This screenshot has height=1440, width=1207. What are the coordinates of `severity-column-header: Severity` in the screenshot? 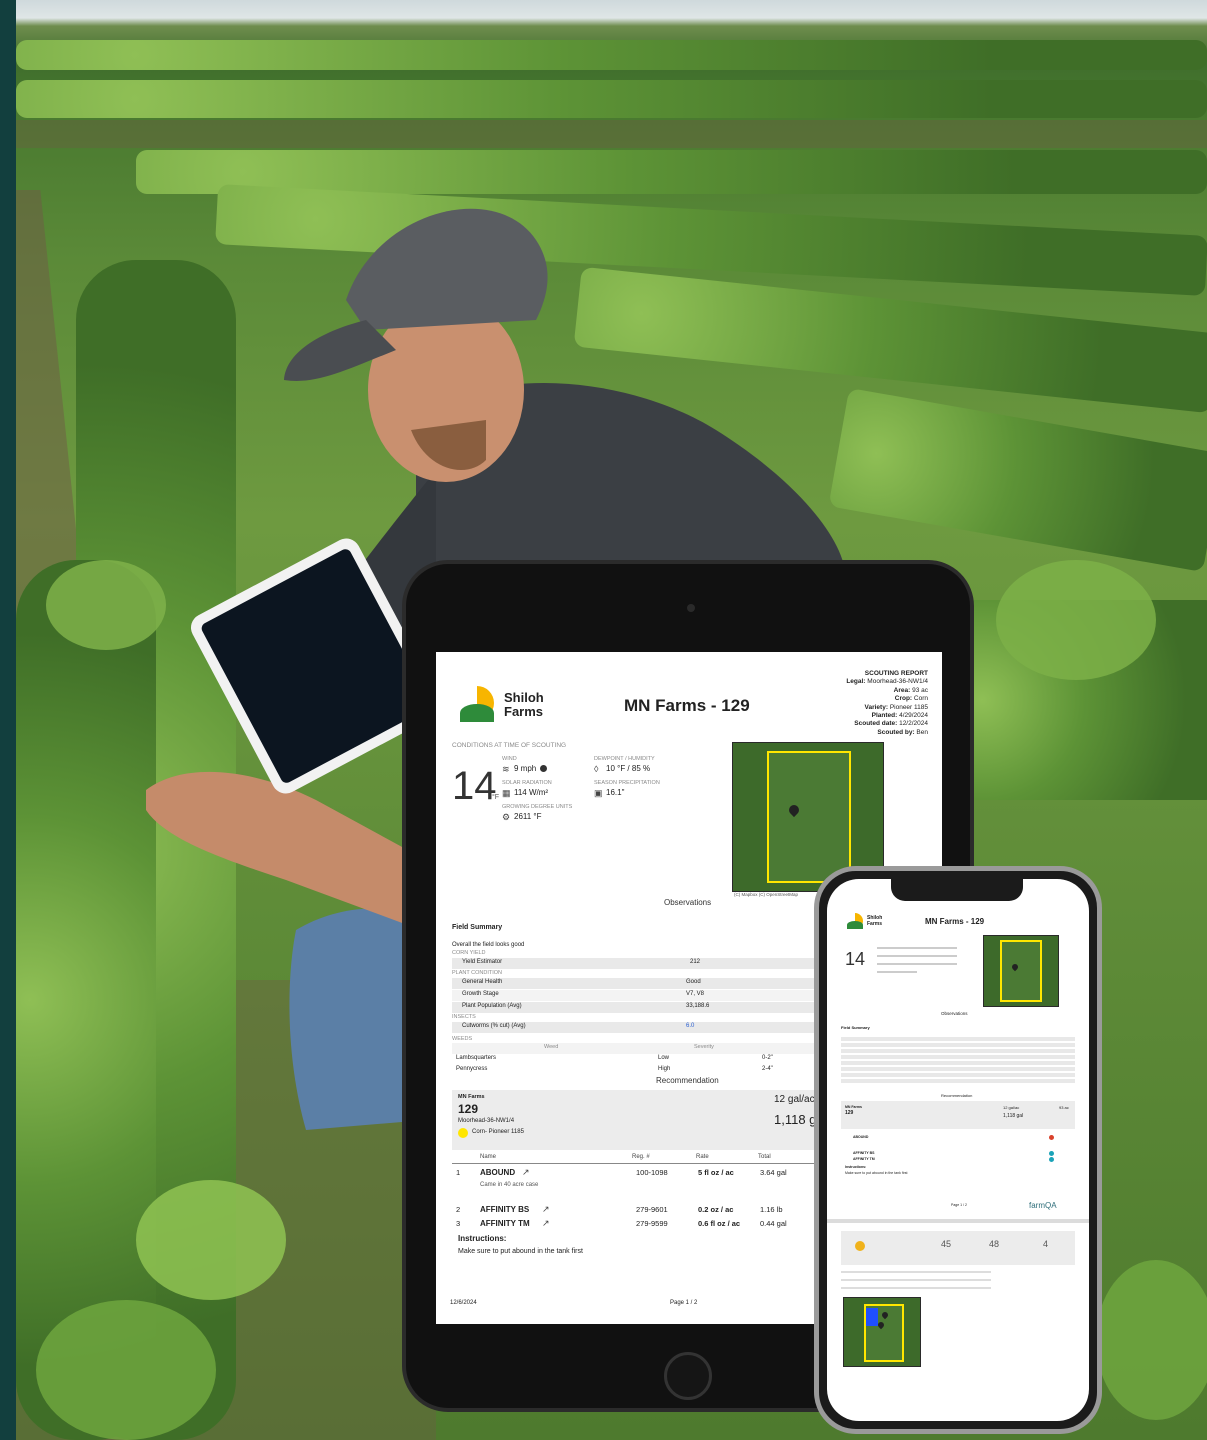 It's located at (704, 1047).